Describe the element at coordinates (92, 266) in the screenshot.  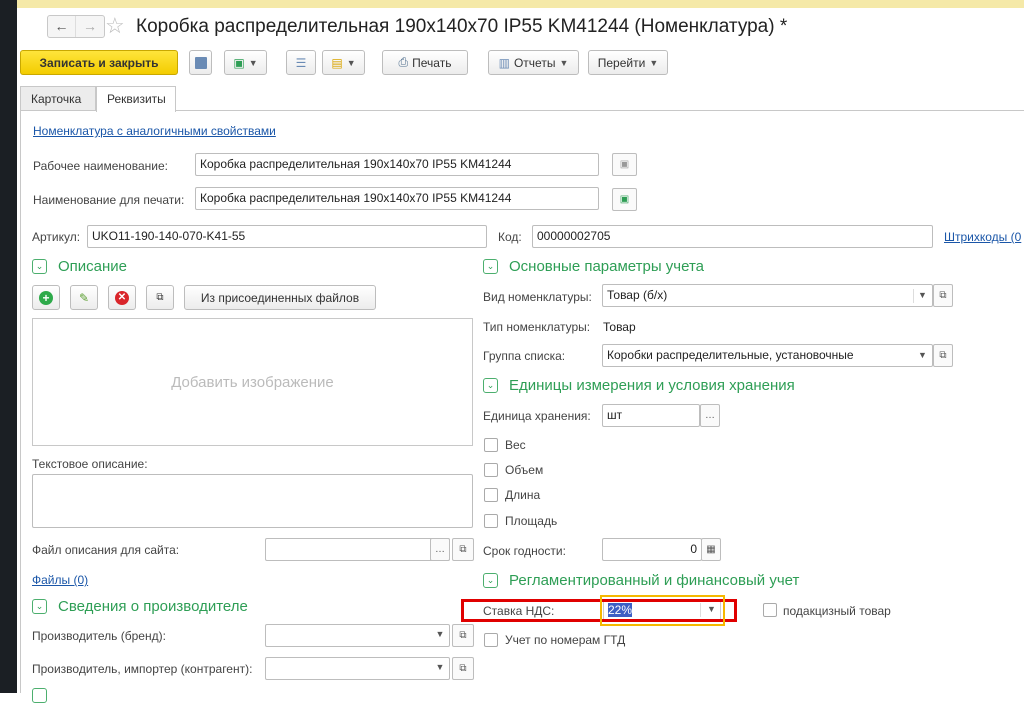
I see `description-section-title: Описание` at that location.